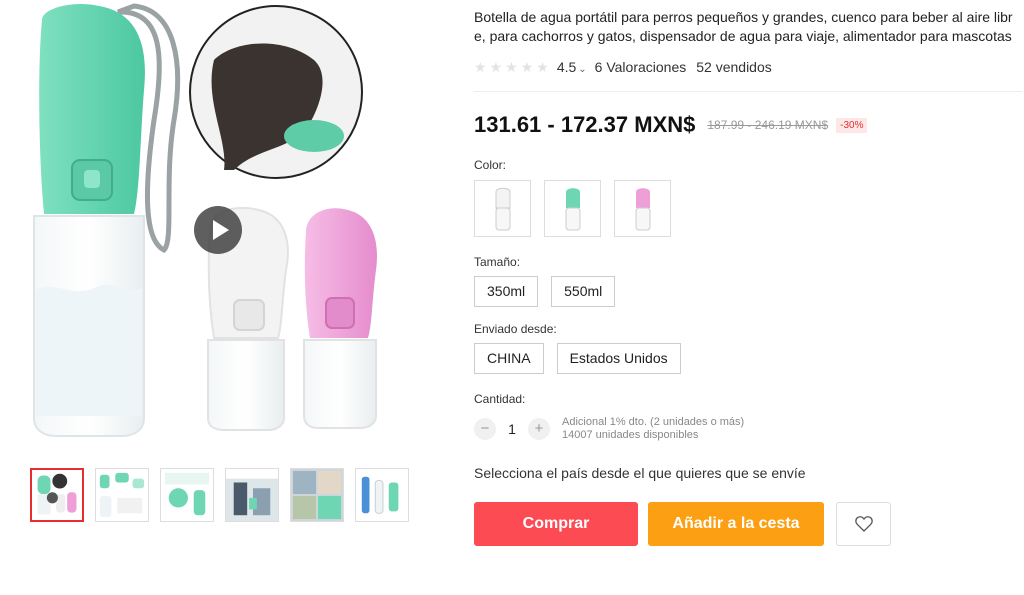  What do you see at coordinates (582, 69) in the screenshot?
I see `chevron-down-icon: ⌄` at bounding box center [582, 69].